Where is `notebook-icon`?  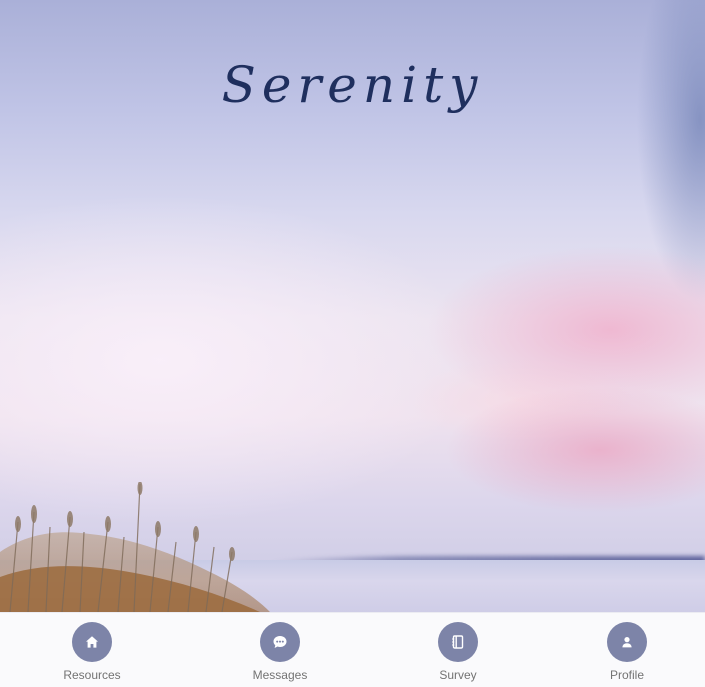 notebook-icon is located at coordinates (458, 642).